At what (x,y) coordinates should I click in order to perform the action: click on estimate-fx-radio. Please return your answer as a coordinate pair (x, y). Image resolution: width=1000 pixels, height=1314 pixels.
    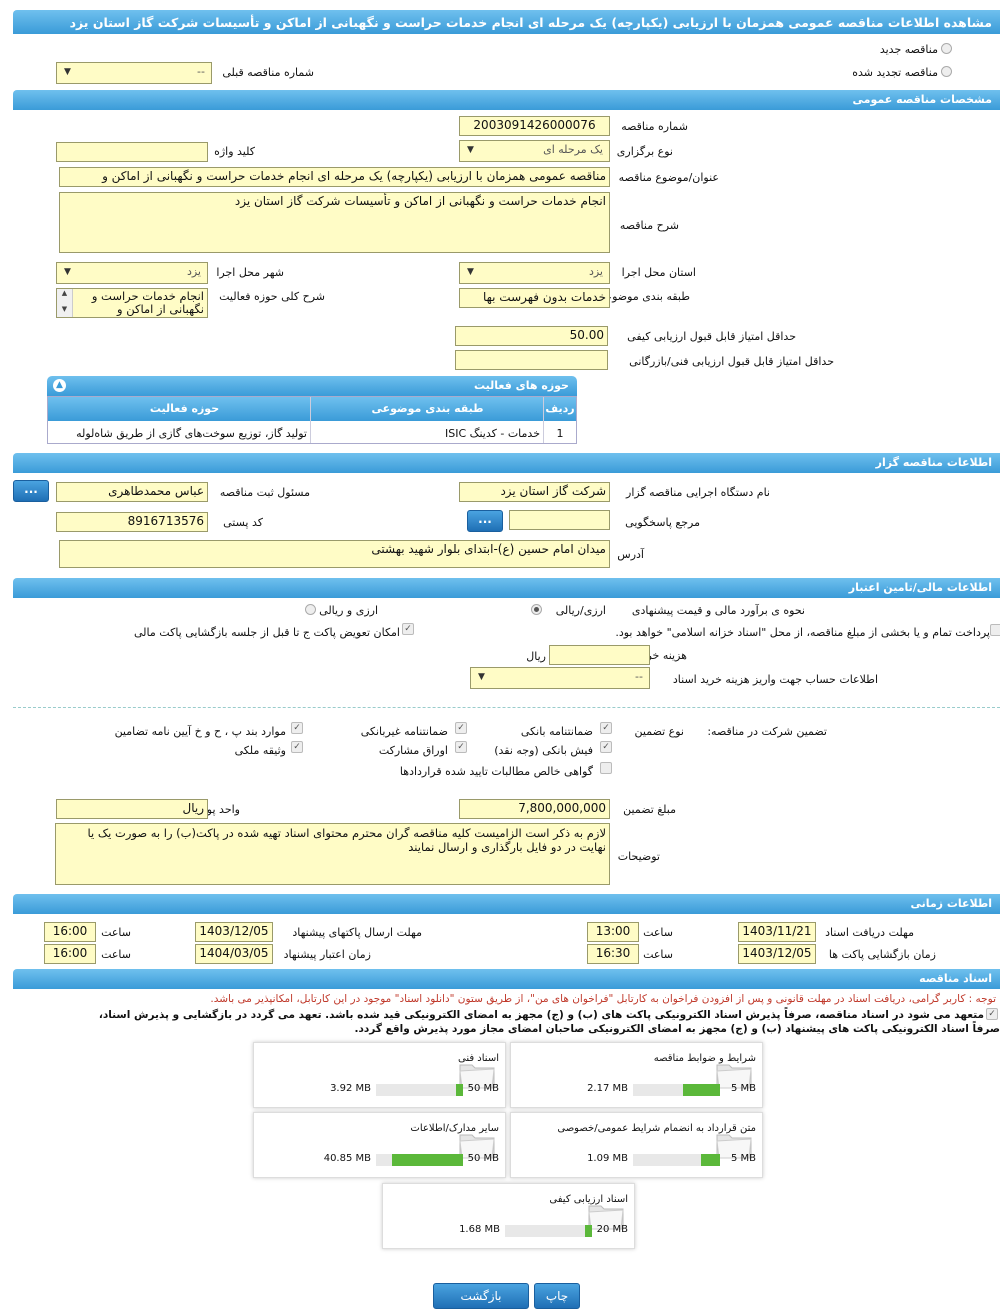
    Looking at the image, I should click on (310, 609).